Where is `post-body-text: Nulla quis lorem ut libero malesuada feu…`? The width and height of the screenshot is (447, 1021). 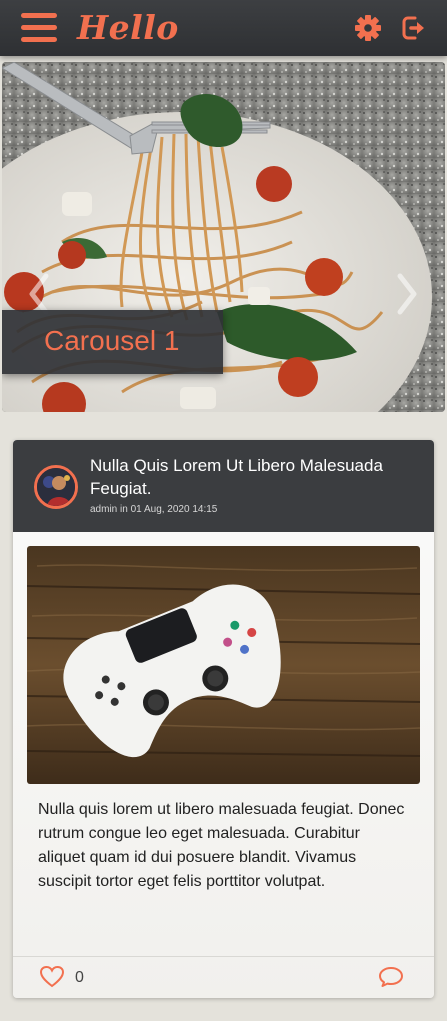 post-body-text: Nulla quis lorem ut libero malesuada feu… is located at coordinates (221, 845).